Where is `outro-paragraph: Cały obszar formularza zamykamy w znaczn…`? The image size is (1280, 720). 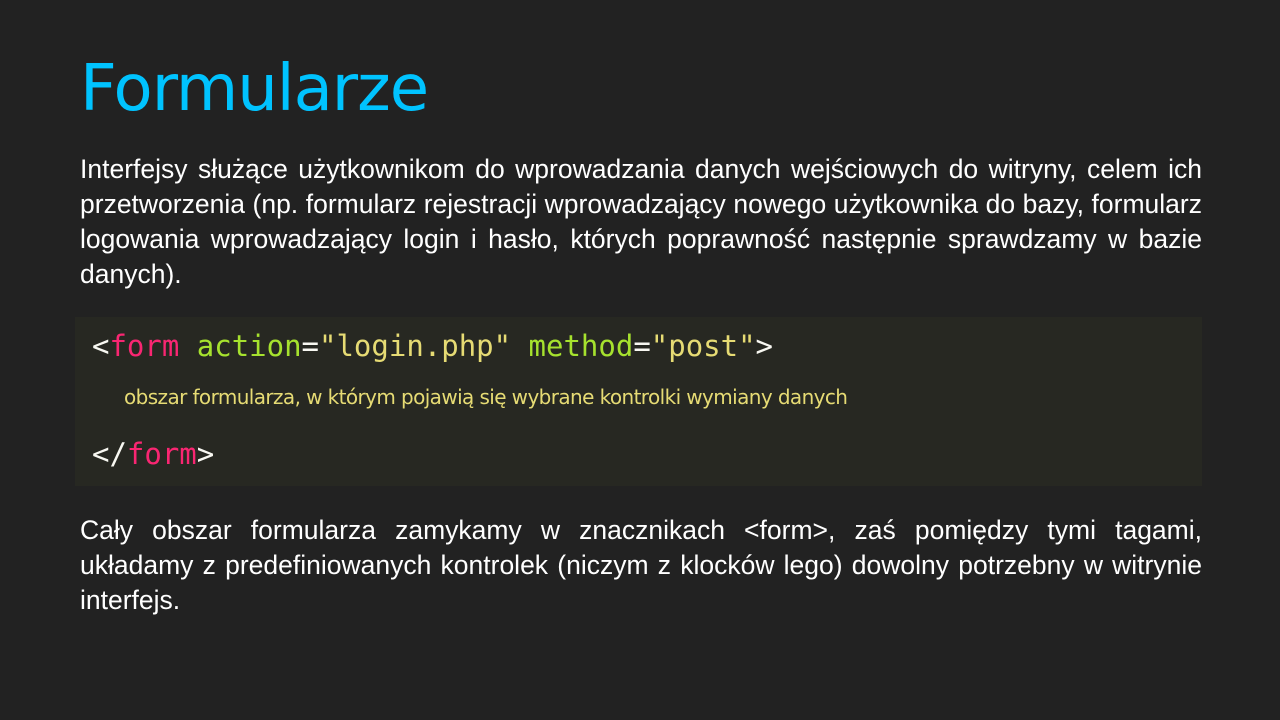 outro-paragraph: Cały obszar formularza zamykamy w znaczn… is located at coordinates (641, 565).